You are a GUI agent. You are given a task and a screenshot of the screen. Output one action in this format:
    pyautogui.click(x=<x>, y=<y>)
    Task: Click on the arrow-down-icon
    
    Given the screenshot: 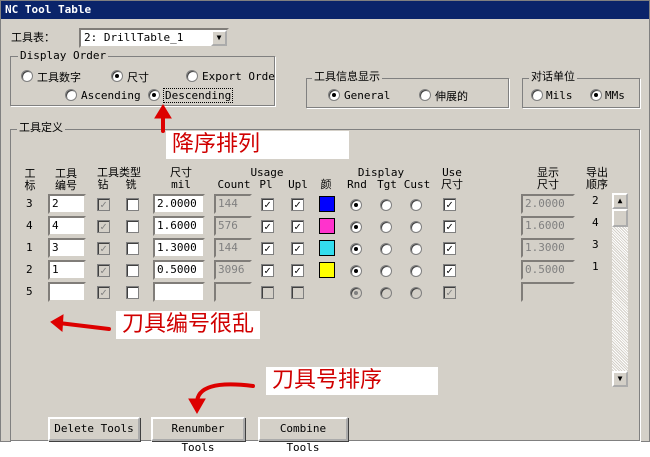 What is the action you would take?
    pyautogui.click(x=225, y=393)
    